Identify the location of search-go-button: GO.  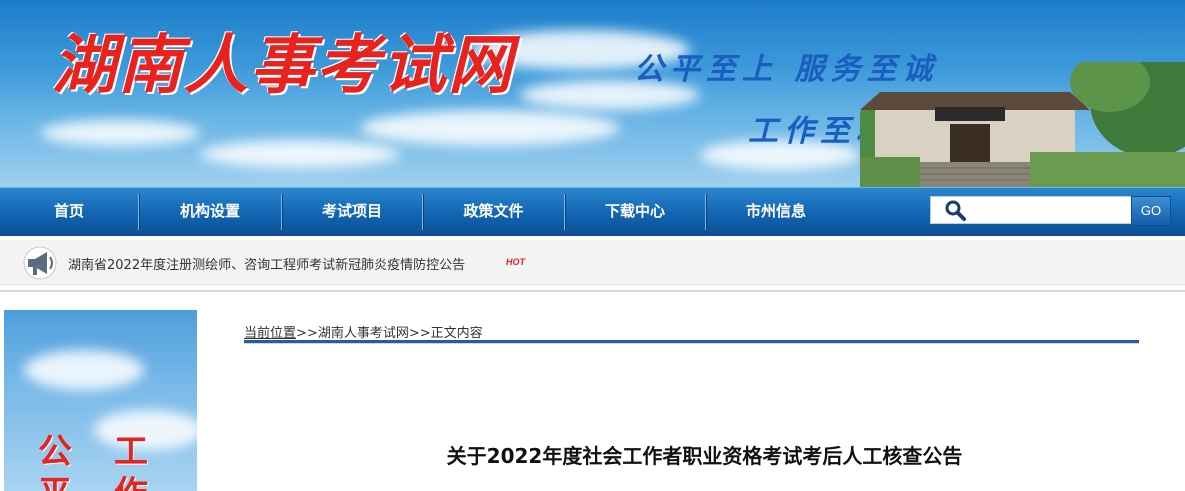
(1151, 211).